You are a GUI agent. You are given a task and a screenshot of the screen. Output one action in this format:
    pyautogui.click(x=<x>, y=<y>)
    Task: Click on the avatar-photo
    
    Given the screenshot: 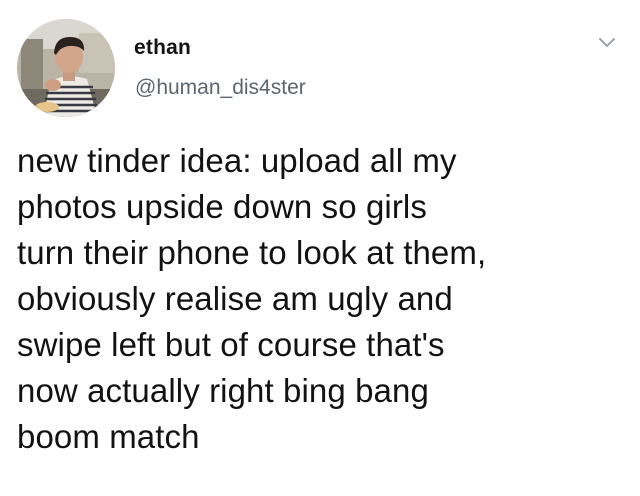 What is the action you would take?
    pyautogui.click(x=66, y=68)
    